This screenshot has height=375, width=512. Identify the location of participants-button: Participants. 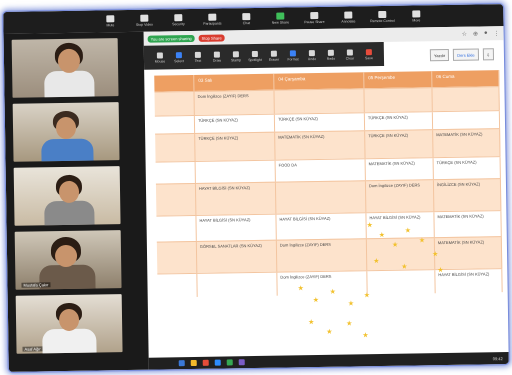
(212, 19).